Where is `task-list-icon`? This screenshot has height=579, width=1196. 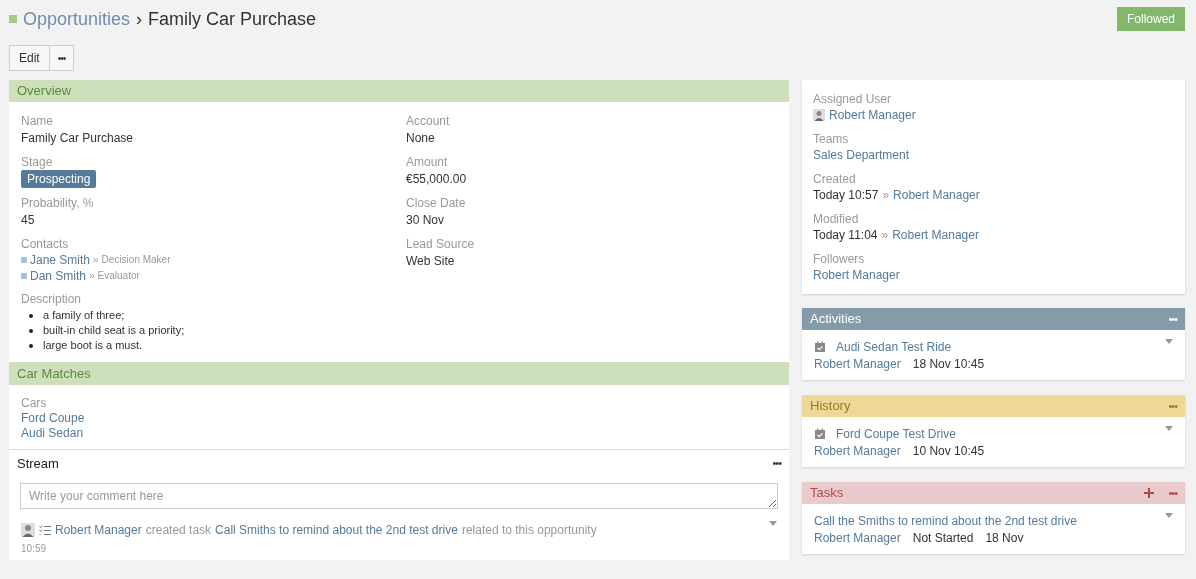
task-list-icon is located at coordinates (45, 529).